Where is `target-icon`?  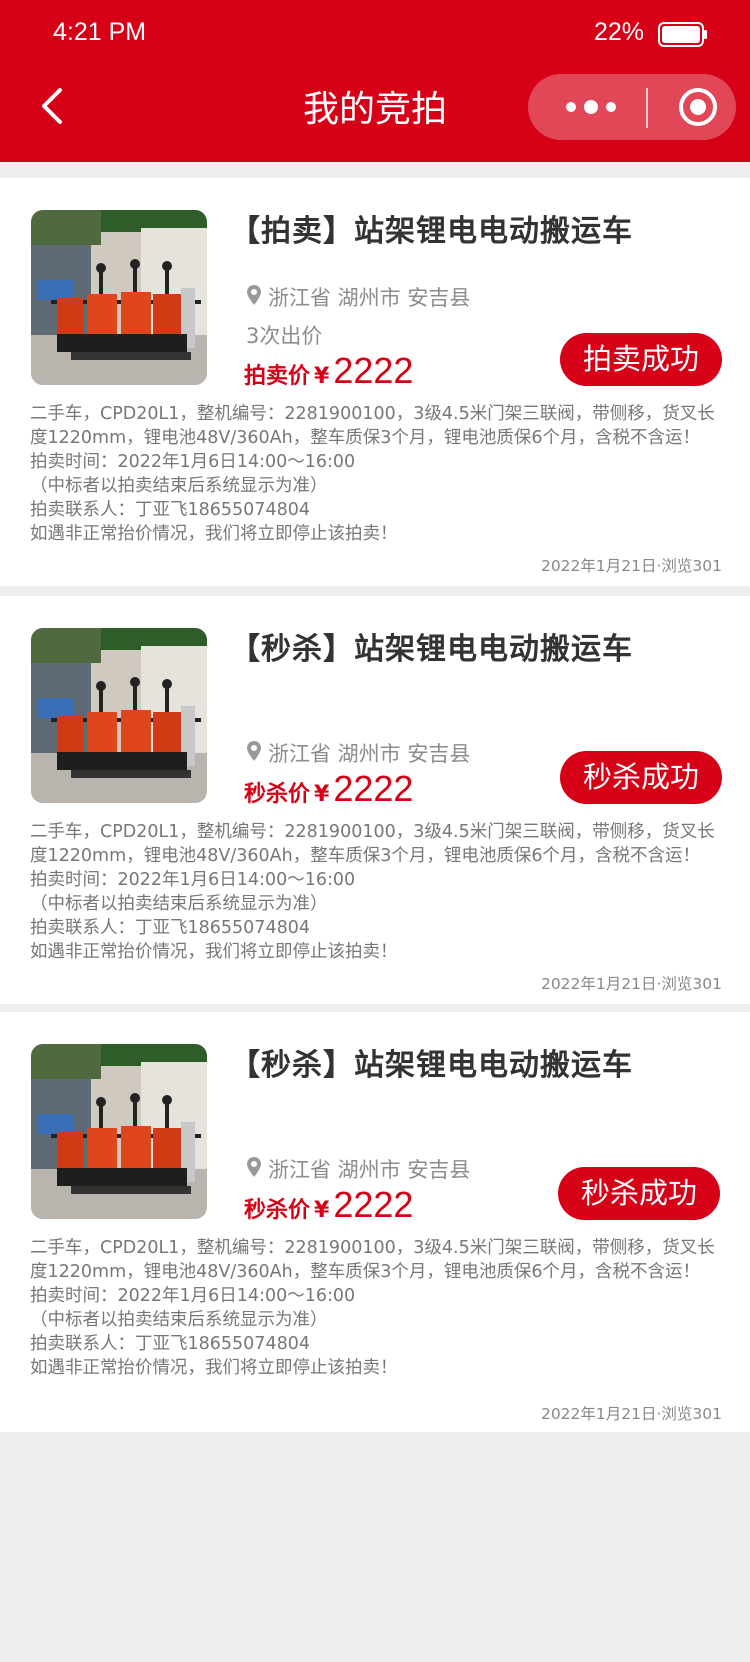
target-icon is located at coordinates (698, 107).